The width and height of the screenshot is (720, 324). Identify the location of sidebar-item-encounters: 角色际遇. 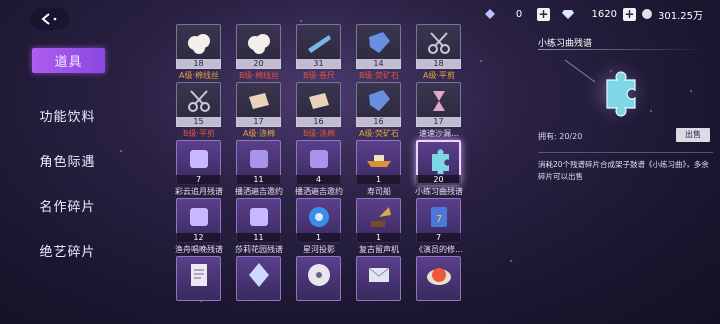
(67, 160).